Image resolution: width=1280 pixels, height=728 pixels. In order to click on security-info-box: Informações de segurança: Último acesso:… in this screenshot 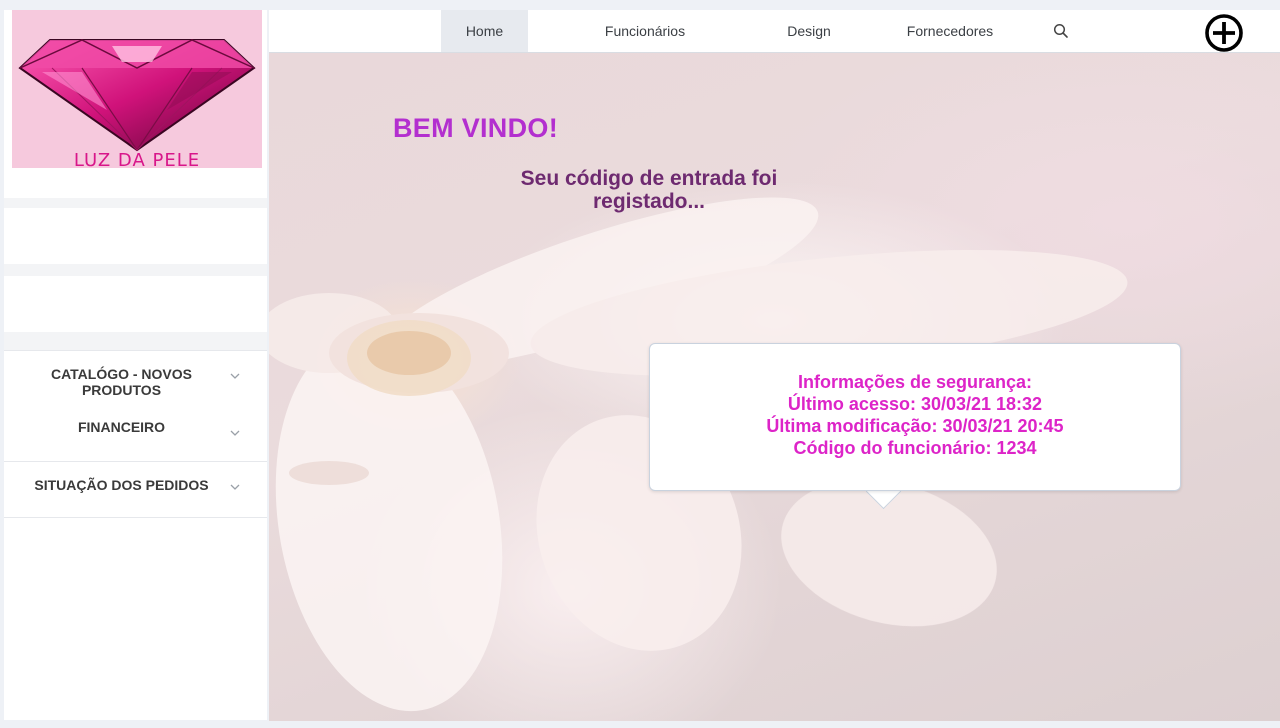, I will do `click(915, 417)`.